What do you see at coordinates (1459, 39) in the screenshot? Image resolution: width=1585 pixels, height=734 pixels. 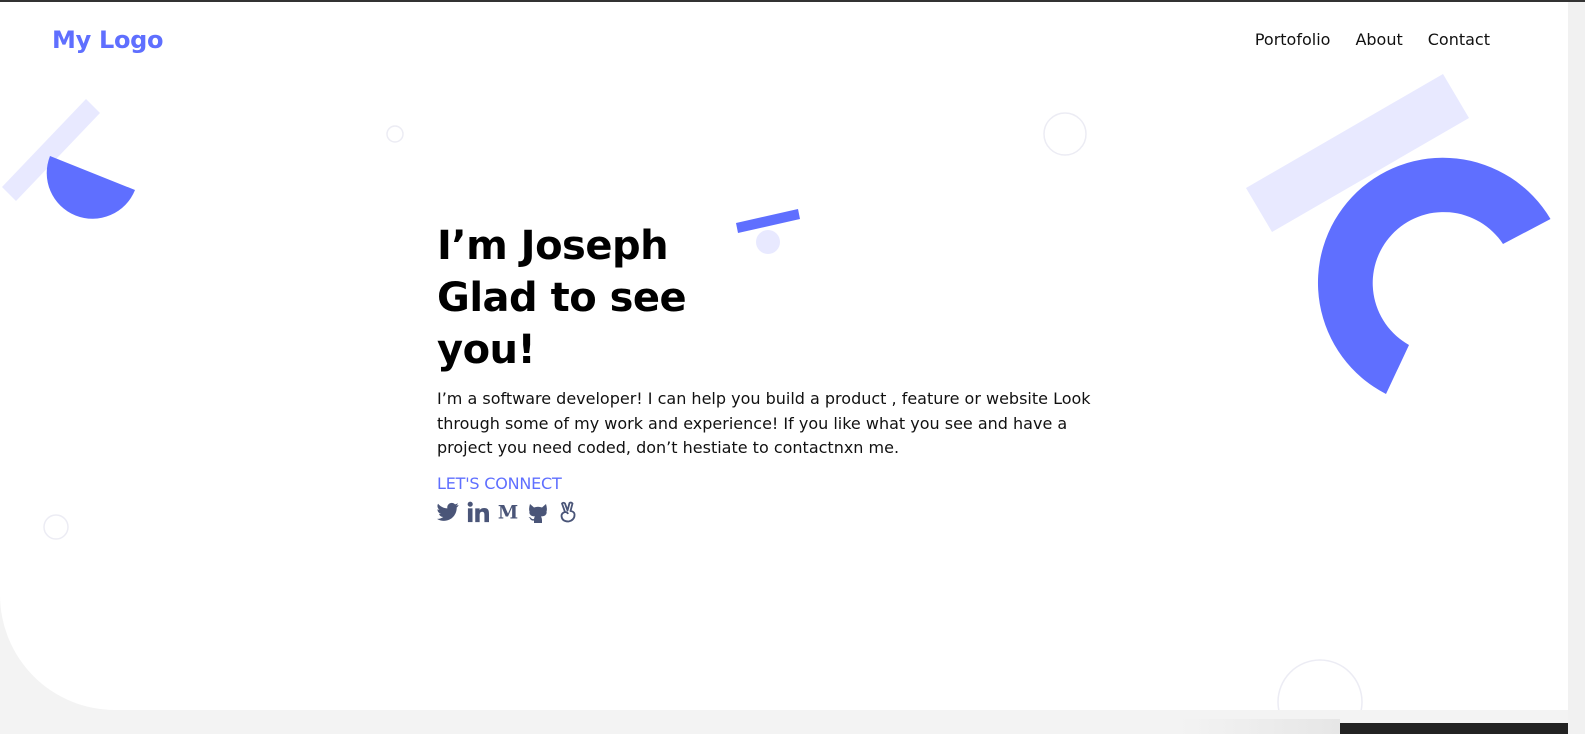 I see `nav-link-contact: Contact` at bounding box center [1459, 39].